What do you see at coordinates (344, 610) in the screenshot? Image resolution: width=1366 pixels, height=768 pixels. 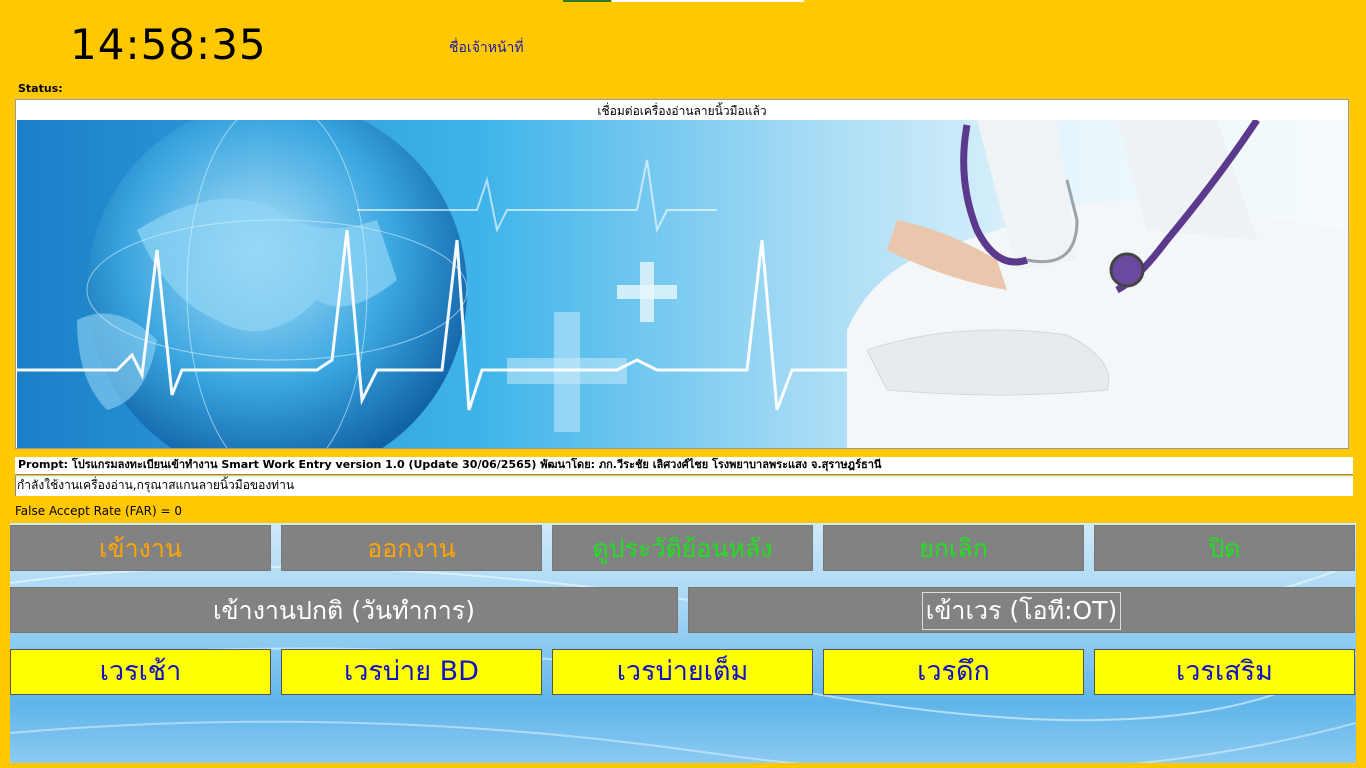 I see `normal-work-button: เข้างานปกติ (วันทำการ)` at bounding box center [344, 610].